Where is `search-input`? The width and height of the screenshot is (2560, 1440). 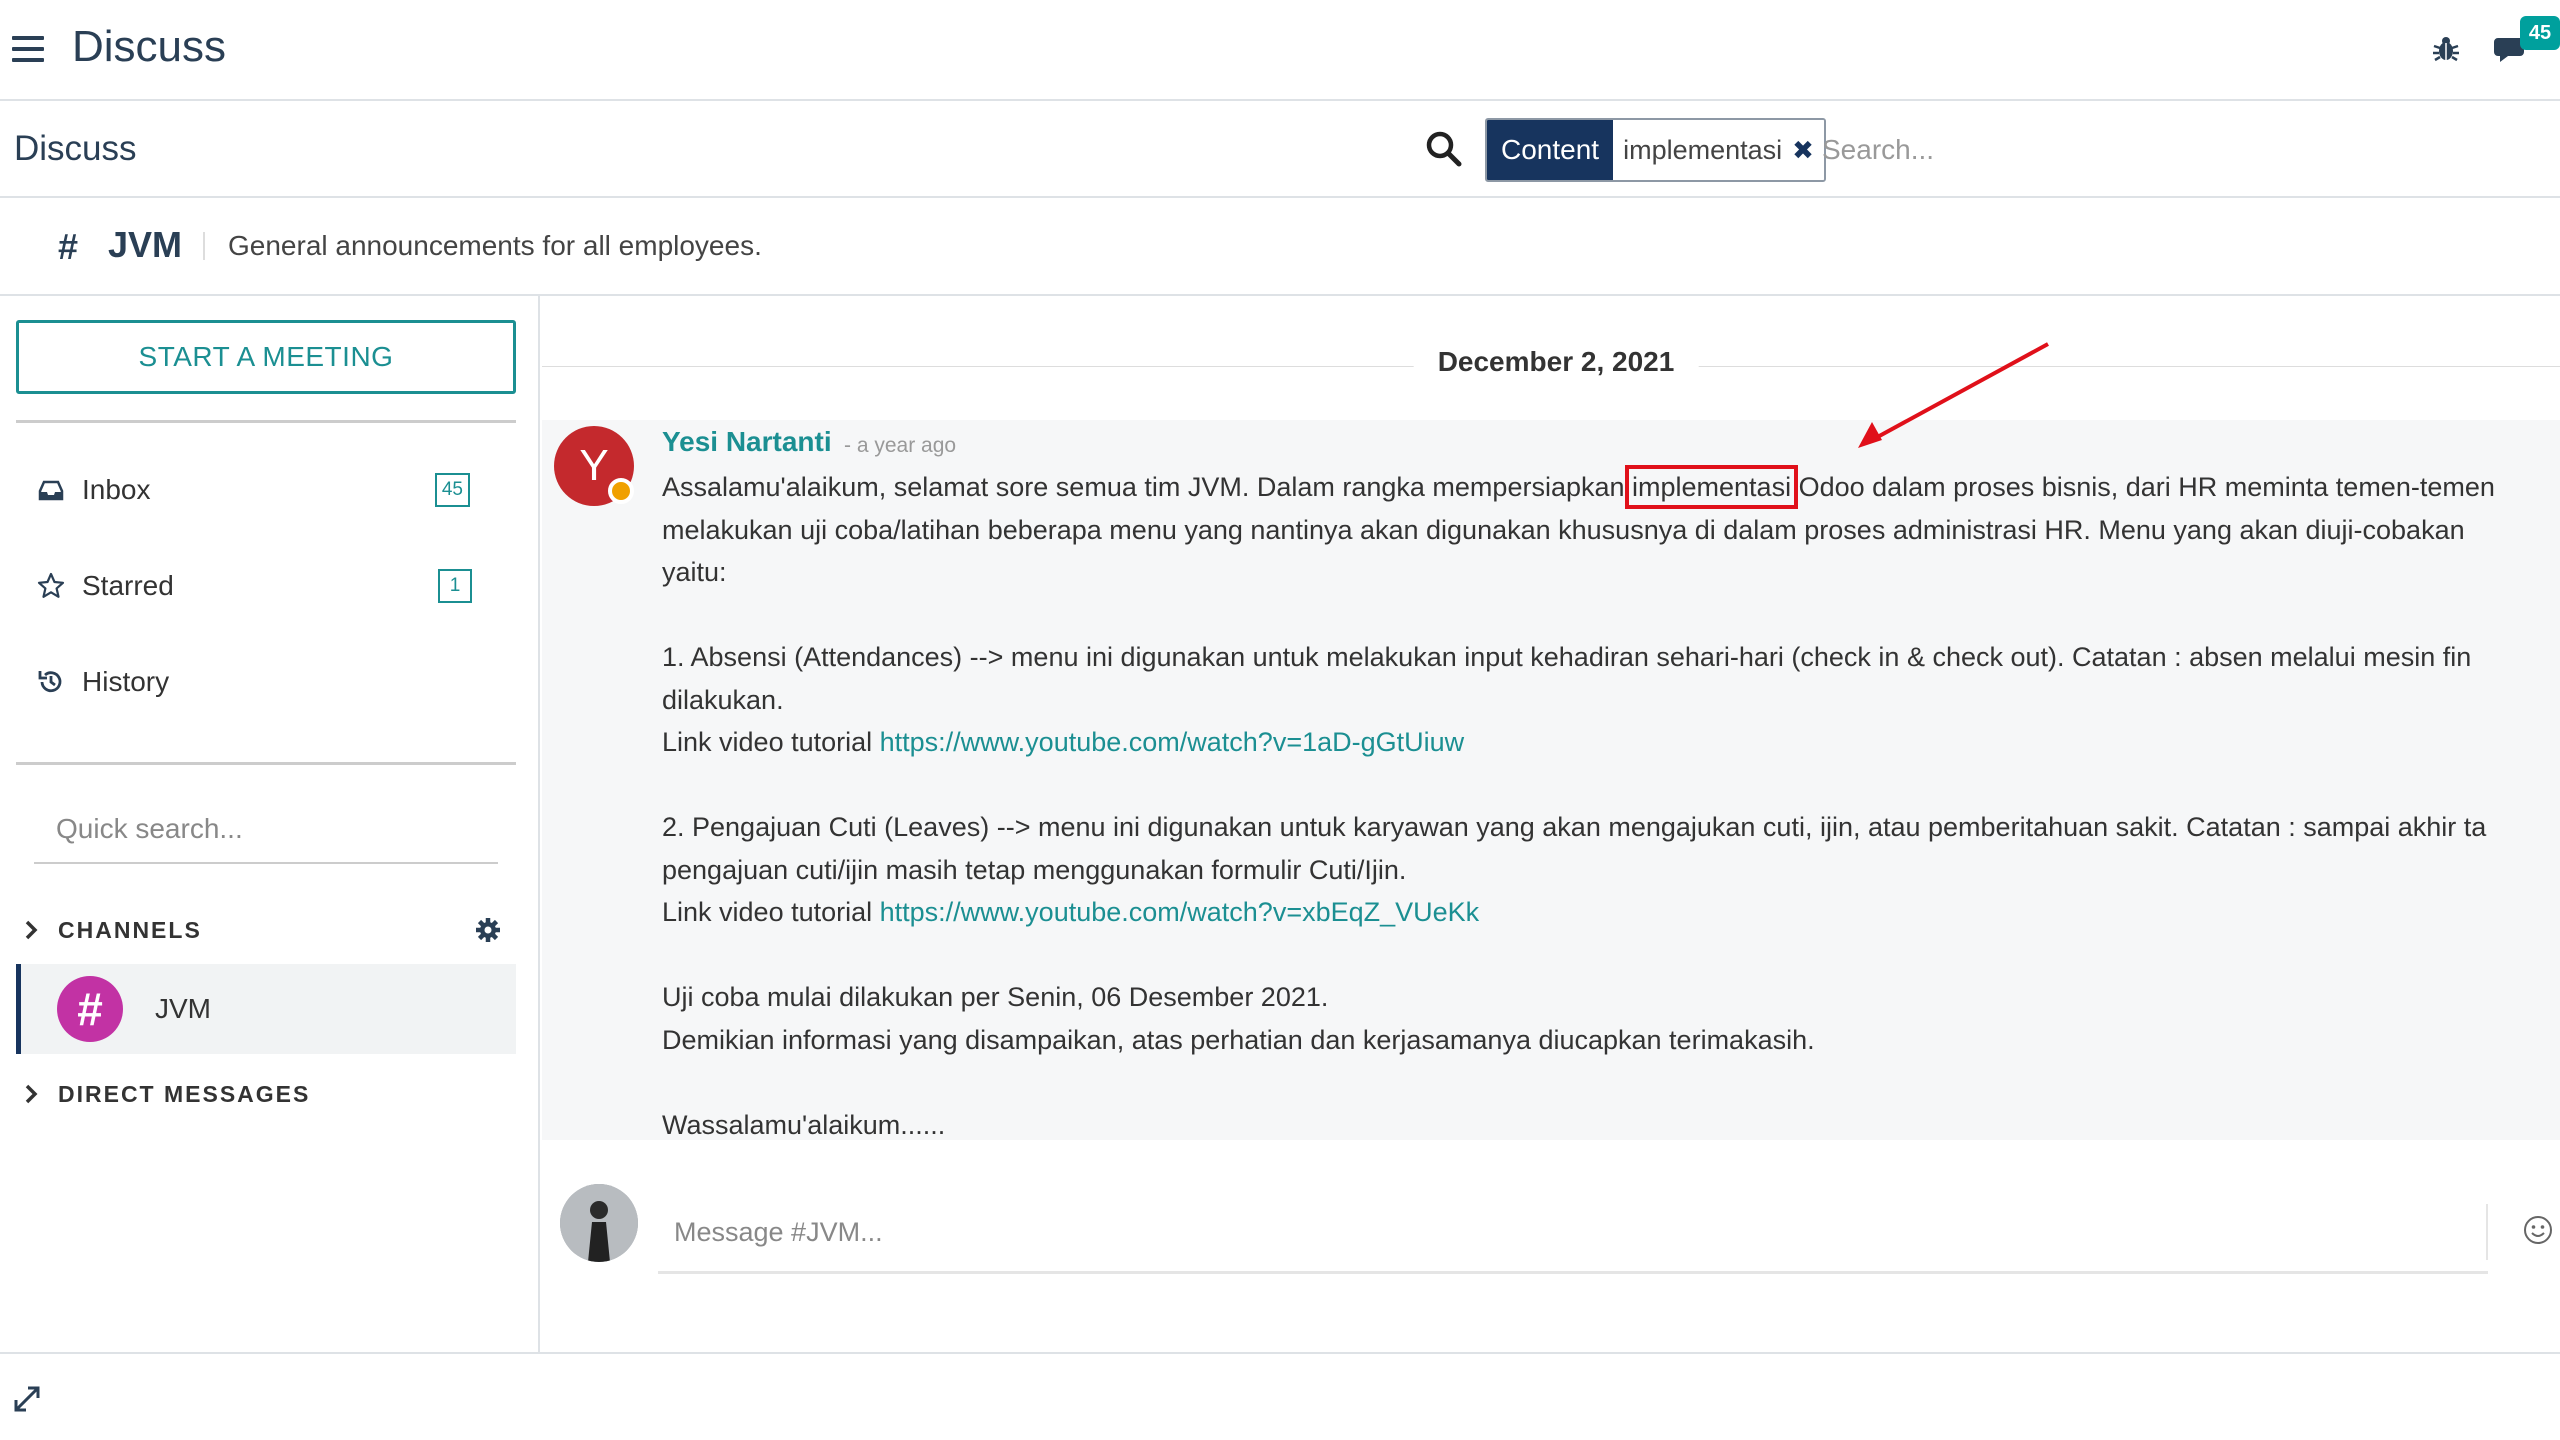
search-input is located at coordinates (2182, 150).